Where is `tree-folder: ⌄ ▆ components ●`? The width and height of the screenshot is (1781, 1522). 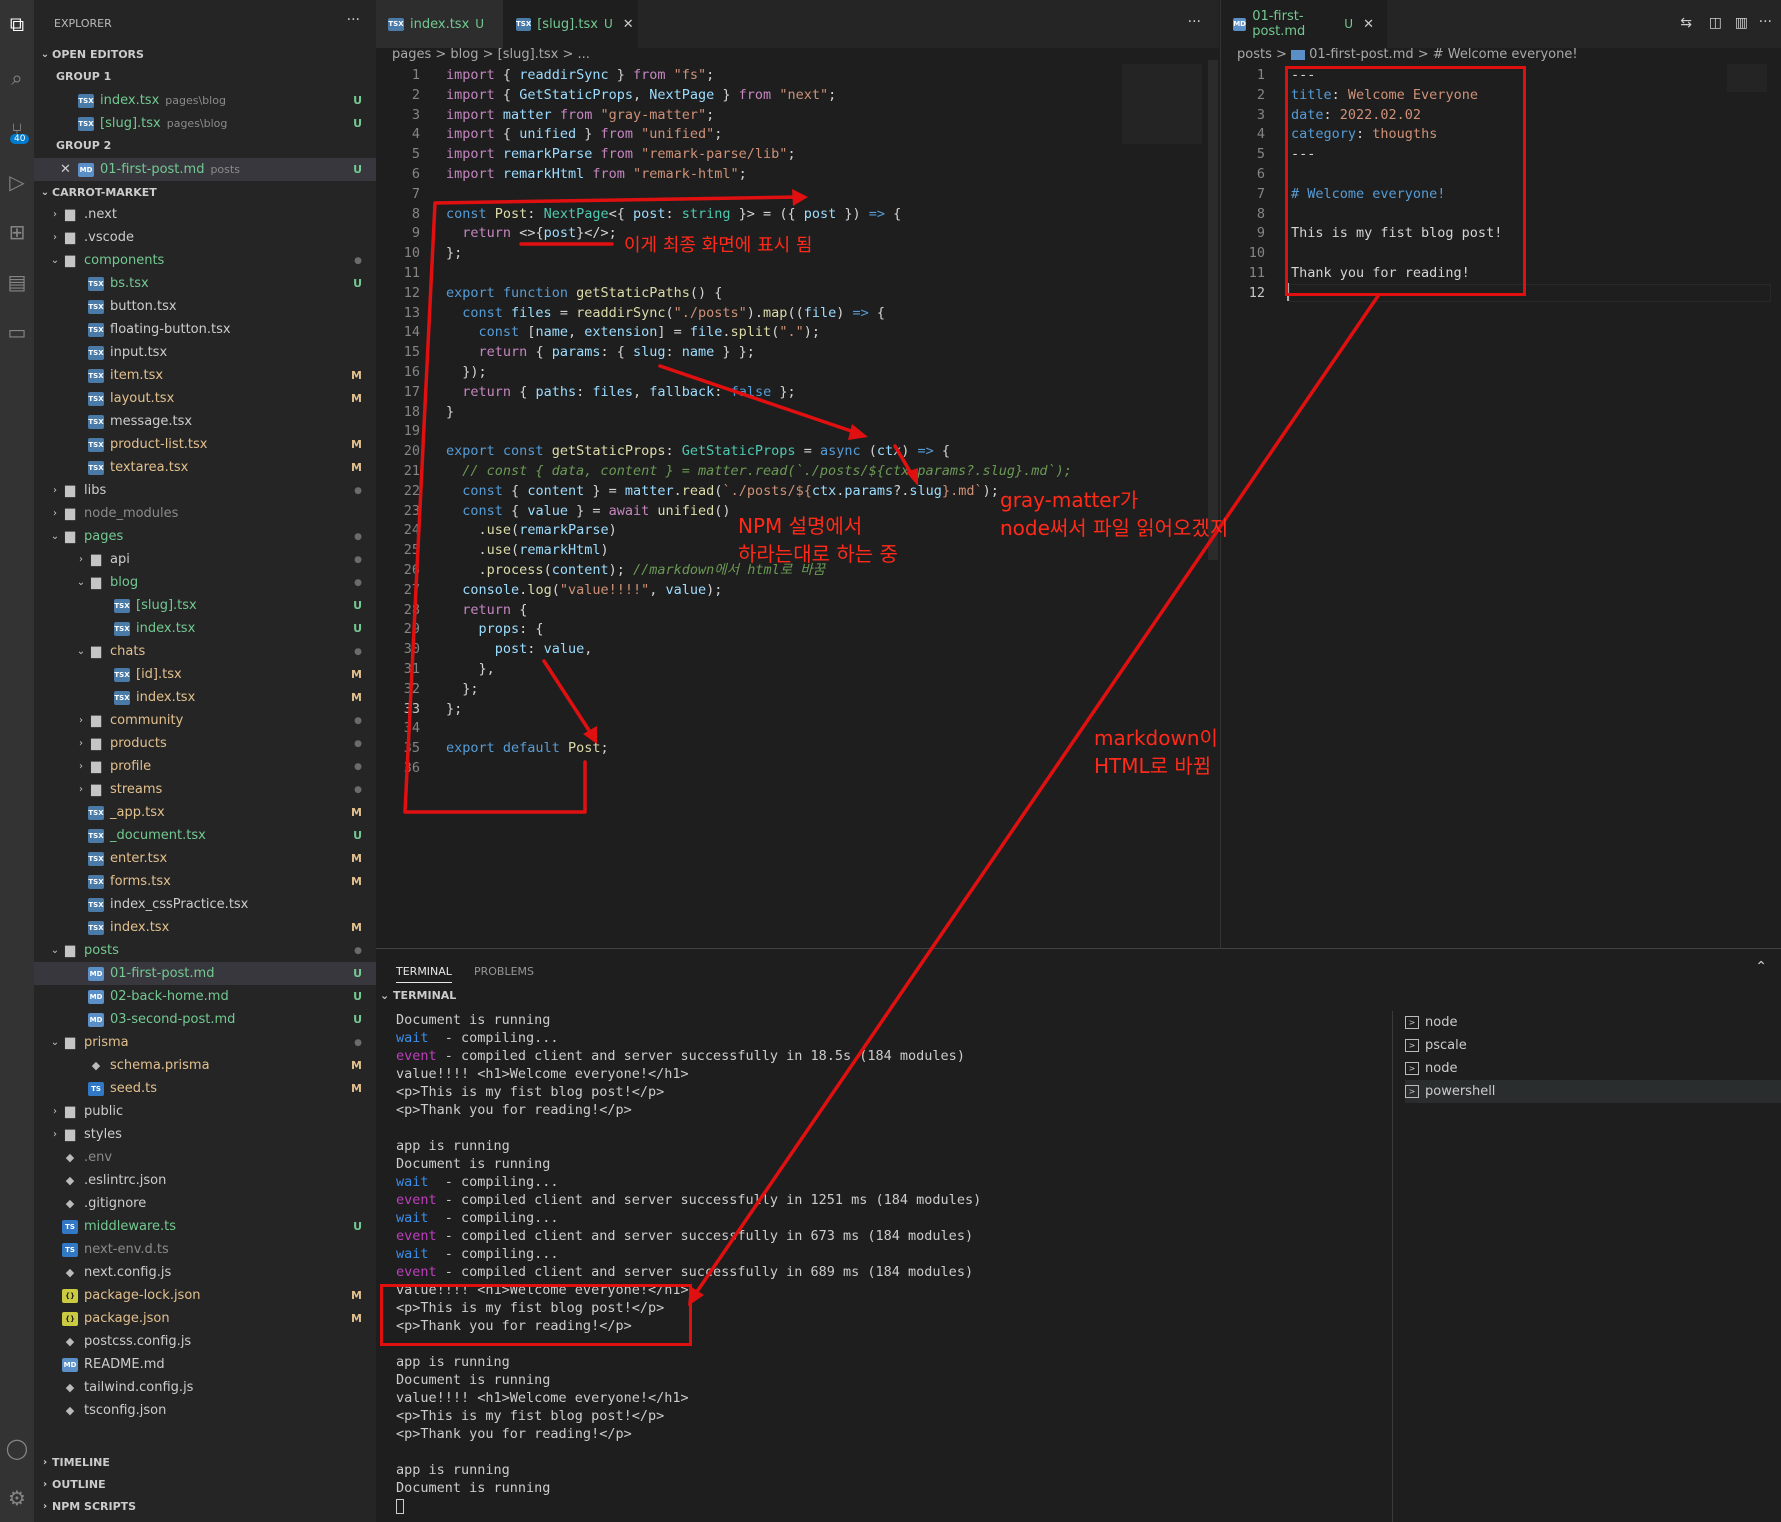 tree-folder: ⌄ ▆ components ● is located at coordinates (205, 260).